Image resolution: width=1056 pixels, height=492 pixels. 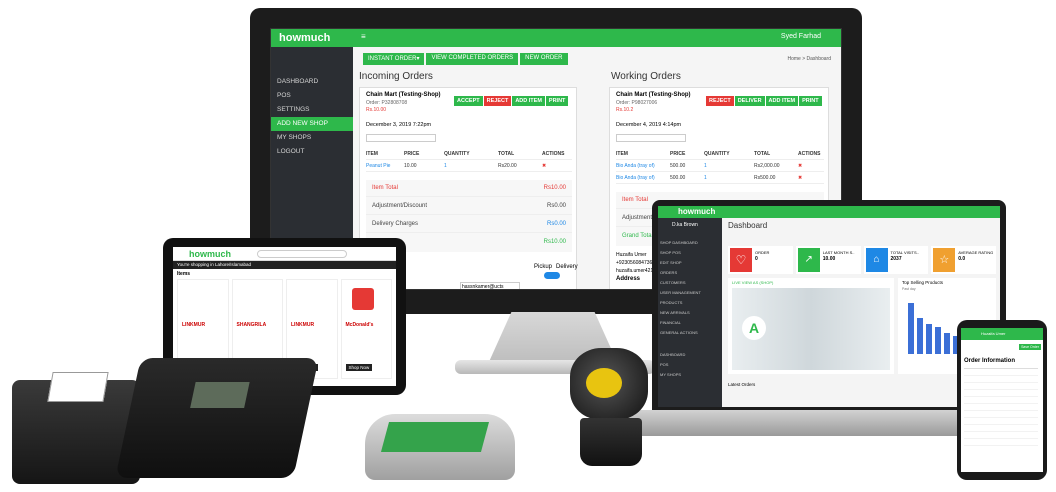 I want to click on sidebar-item-logout: LOGOUT, so click(x=312, y=152).